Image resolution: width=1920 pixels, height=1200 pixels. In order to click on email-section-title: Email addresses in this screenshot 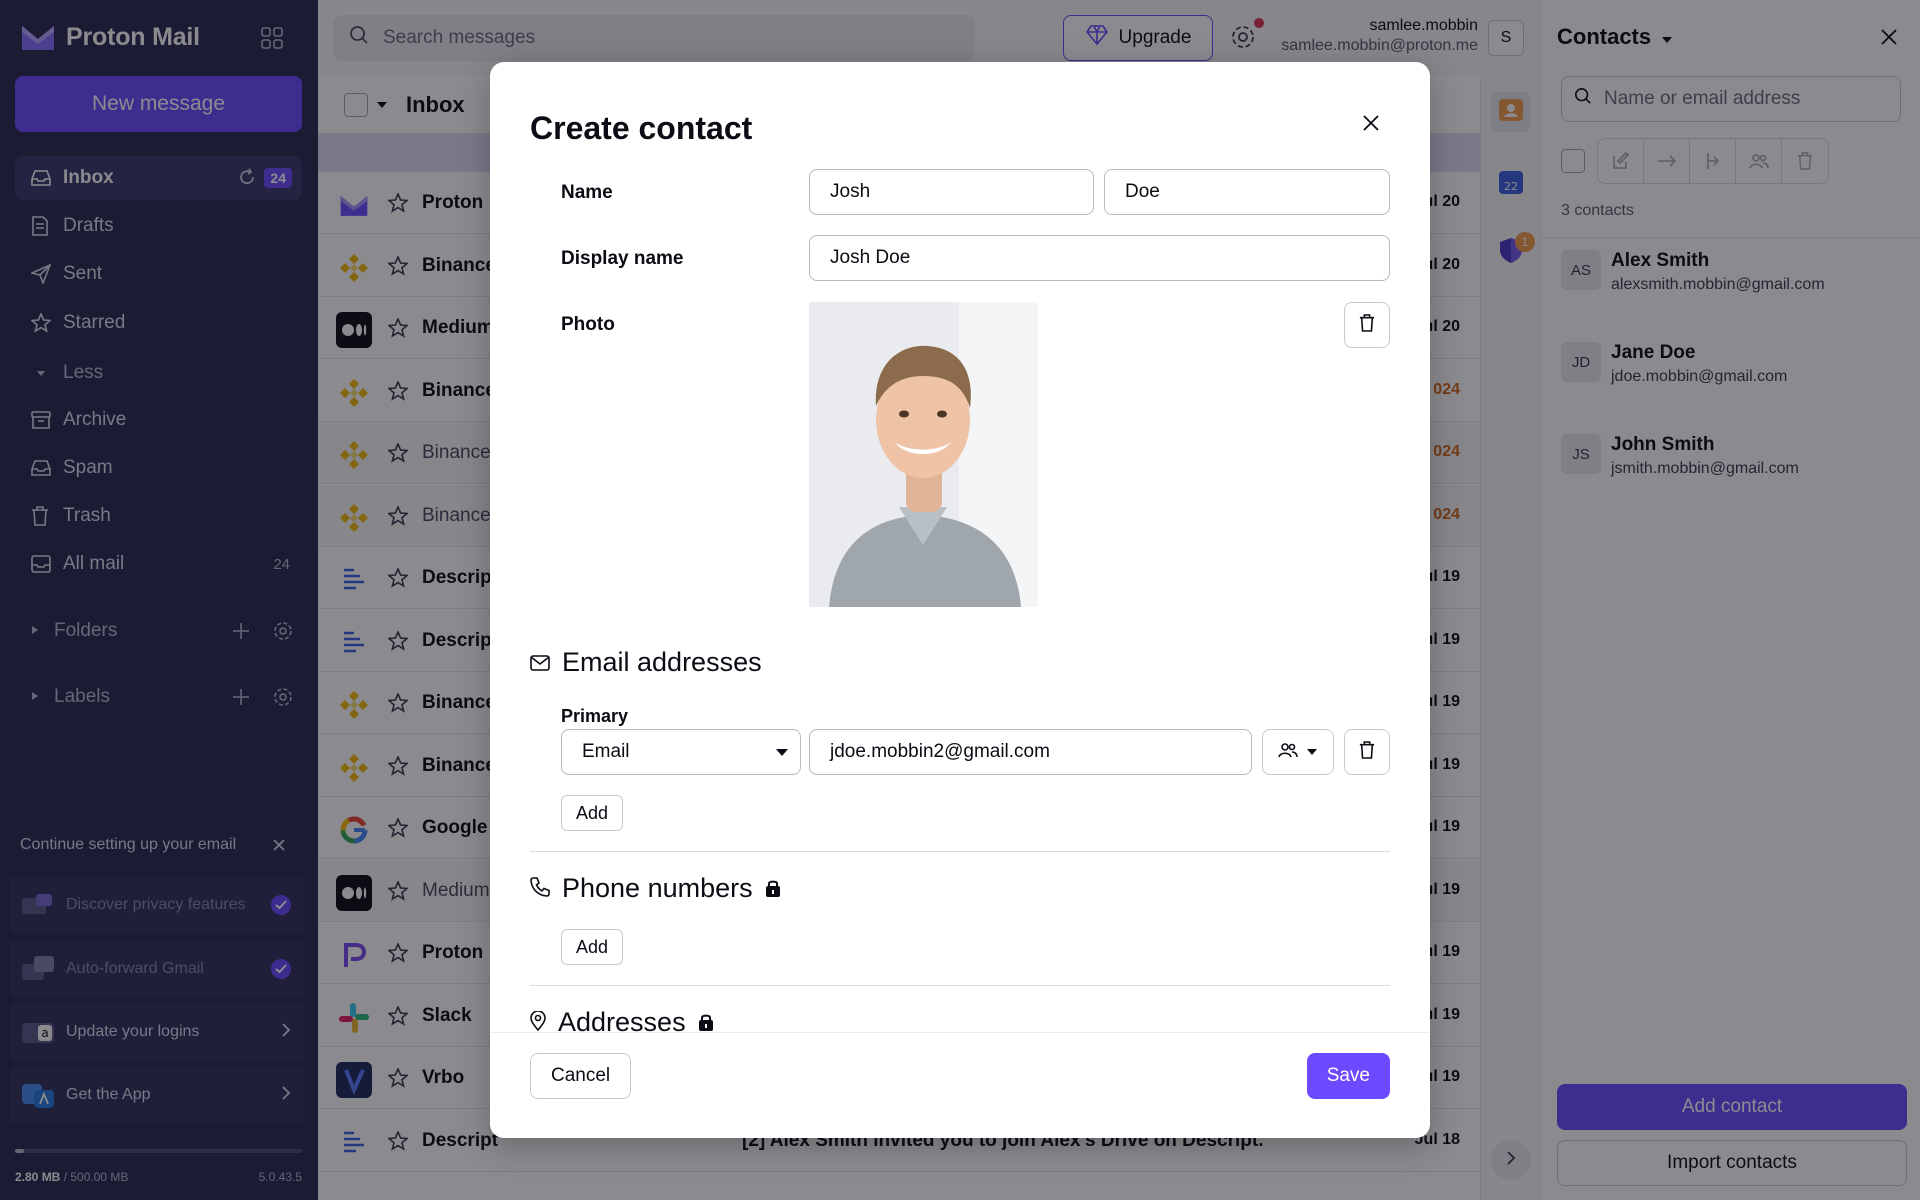, I will do `click(646, 662)`.